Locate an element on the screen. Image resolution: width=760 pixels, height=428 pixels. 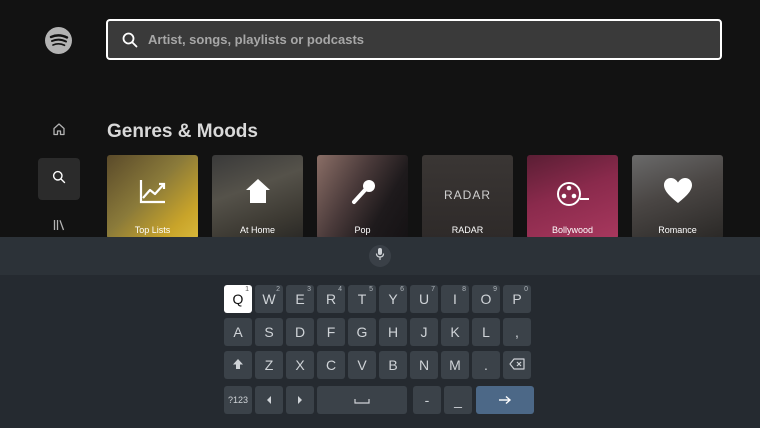
genre-tile-radar: RADAR RADAR is located at coordinates (467, 197).